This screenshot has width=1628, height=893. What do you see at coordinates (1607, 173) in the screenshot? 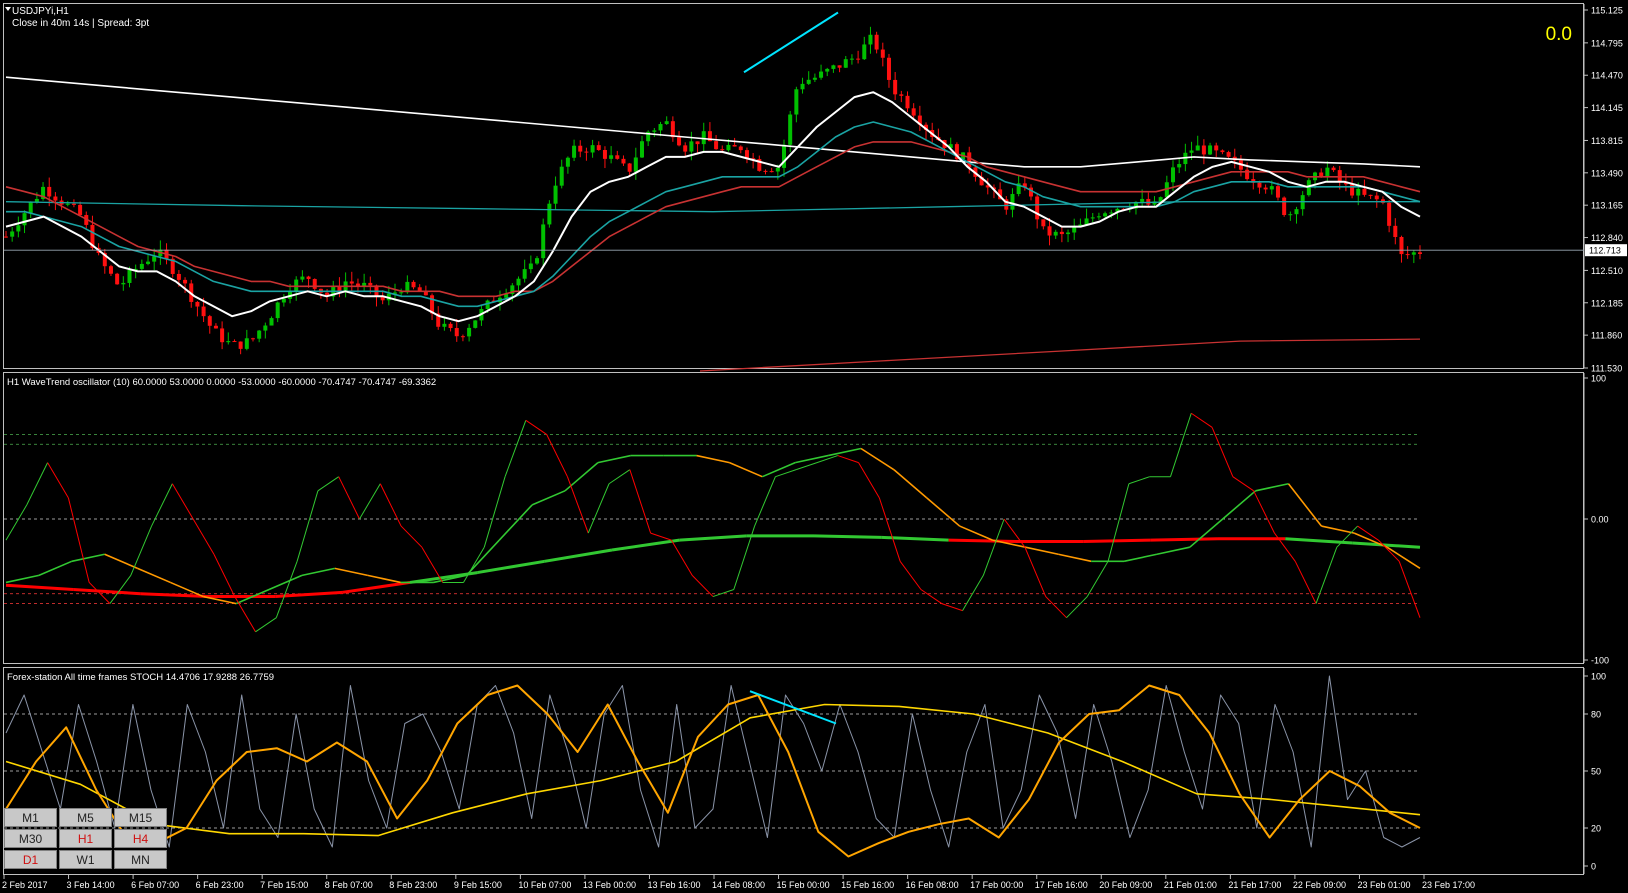
I see `price-tick-label: 113.490` at bounding box center [1607, 173].